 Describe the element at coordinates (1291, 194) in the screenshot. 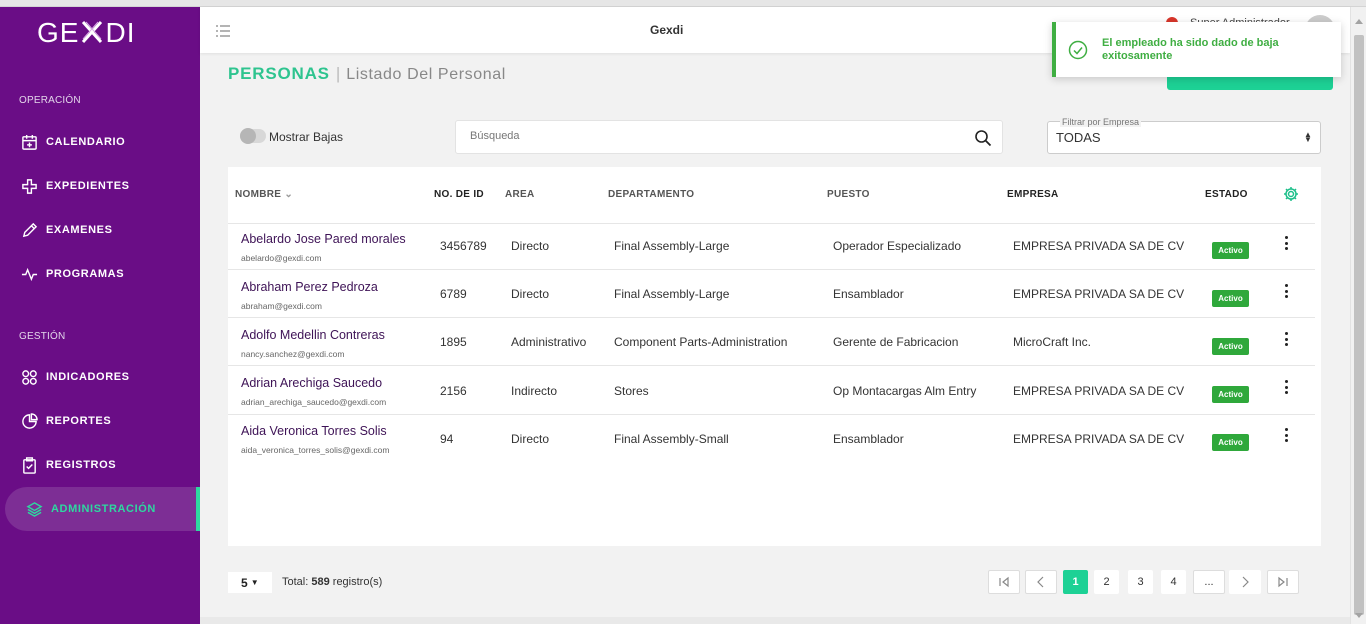

I see `gear-icon` at that location.